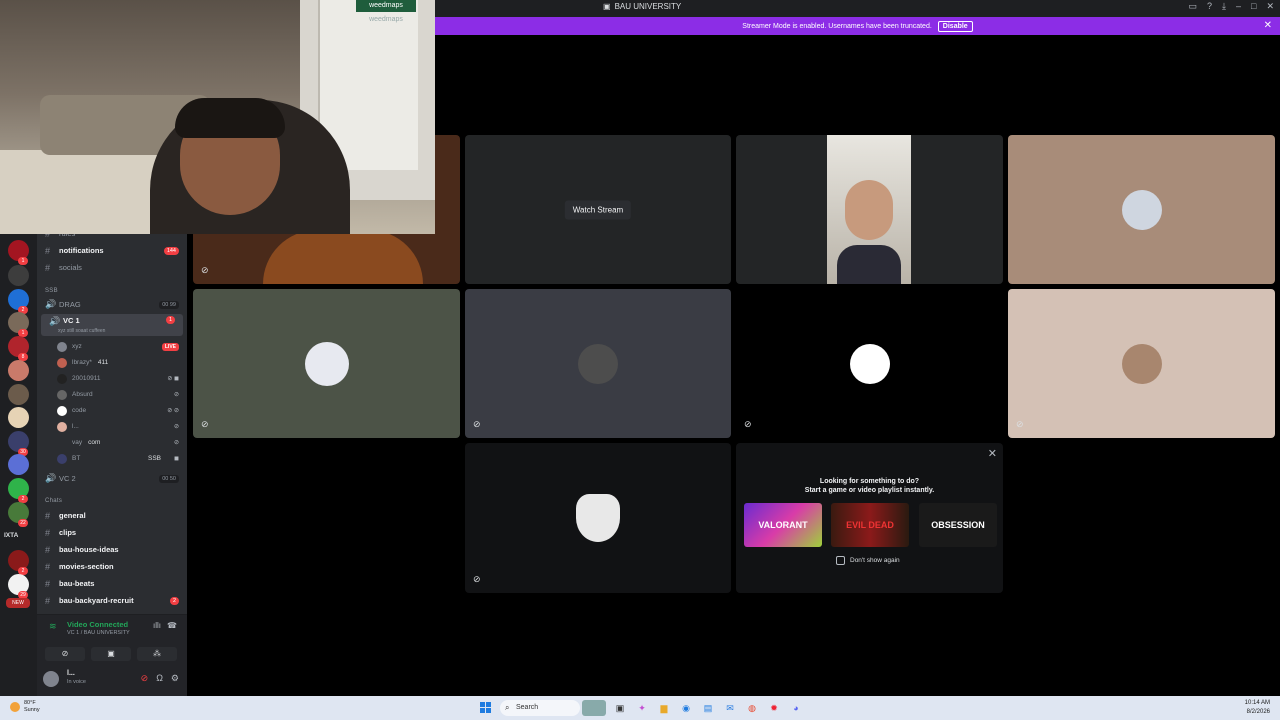 This screenshot has width=1280, height=720. What do you see at coordinates (112, 478) in the screenshot?
I see `channel-vc2: 🔊 VC 2 00 50` at bounding box center [112, 478].